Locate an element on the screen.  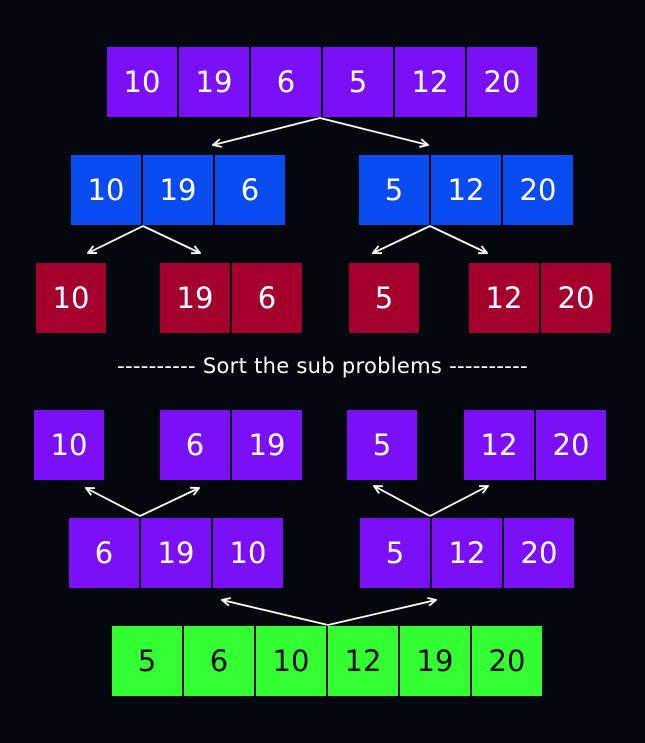
leaf-19-6-group: 19 6 is located at coordinates (231, 298).